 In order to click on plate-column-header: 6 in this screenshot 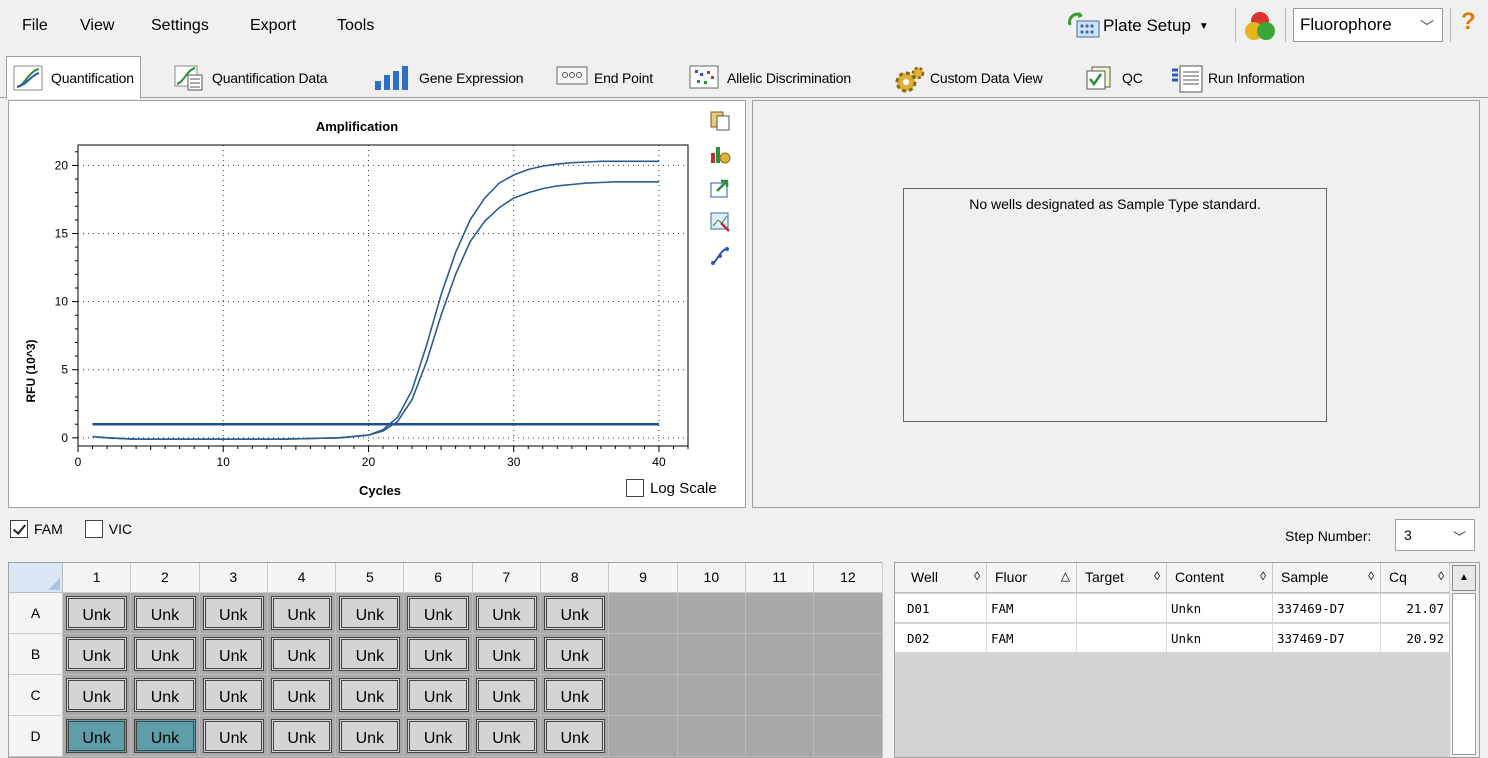, I will do `click(438, 578)`.